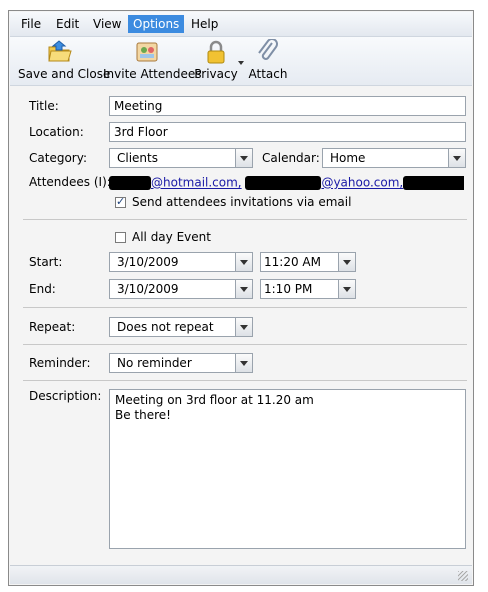 The height and width of the screenshot is (592, 488). Describe the element at coordinates (204, 24) in the screenshot. I see `menu-help: Help` at that location.